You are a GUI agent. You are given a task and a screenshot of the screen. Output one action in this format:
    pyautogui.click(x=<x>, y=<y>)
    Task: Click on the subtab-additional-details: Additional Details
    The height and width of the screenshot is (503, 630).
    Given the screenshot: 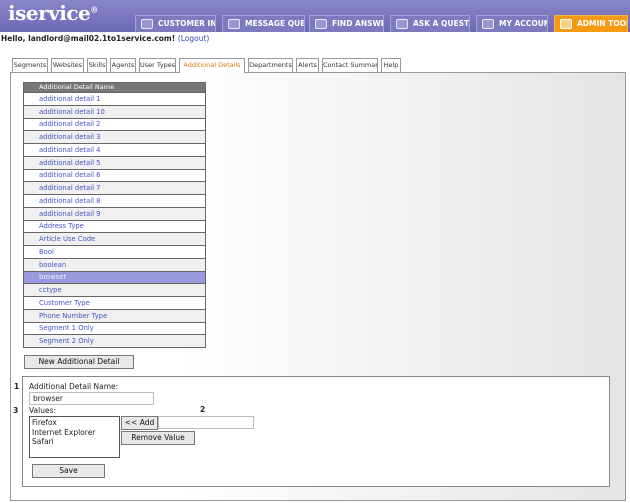 What is the action you would take?
    pyautogui.click(x=212, y=65)
    